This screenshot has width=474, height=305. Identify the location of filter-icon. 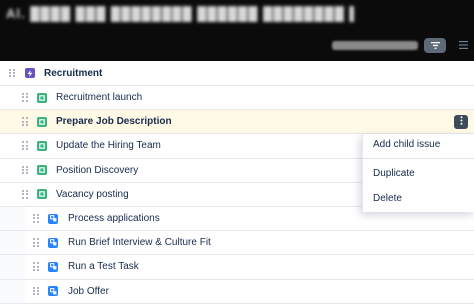
(435, 45).